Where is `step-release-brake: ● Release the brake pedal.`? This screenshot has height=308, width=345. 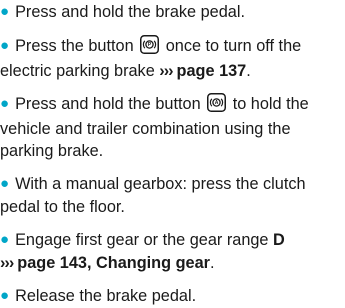
step-release-brake: ● Release the brake pedal. is located at coordinates (172, 296).